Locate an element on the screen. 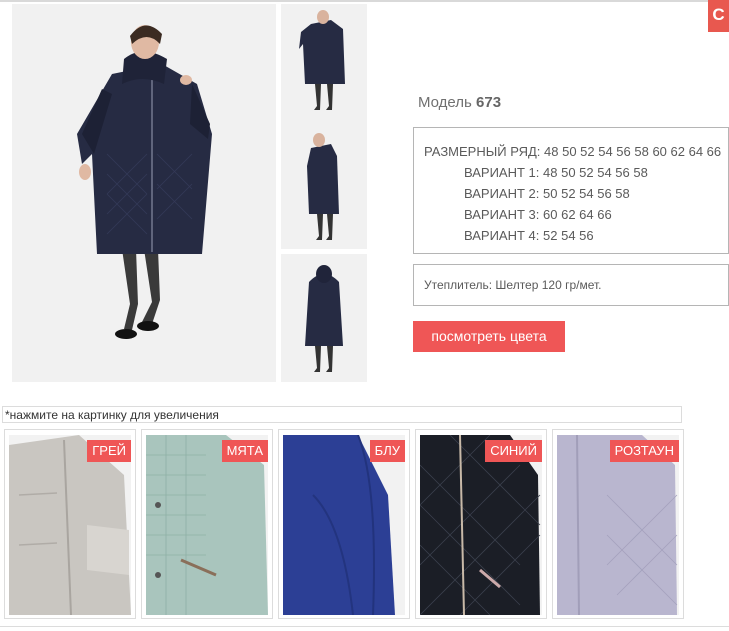  size-variant-label: ВАРИАНТ 2: is located at coordinates (502, 193).